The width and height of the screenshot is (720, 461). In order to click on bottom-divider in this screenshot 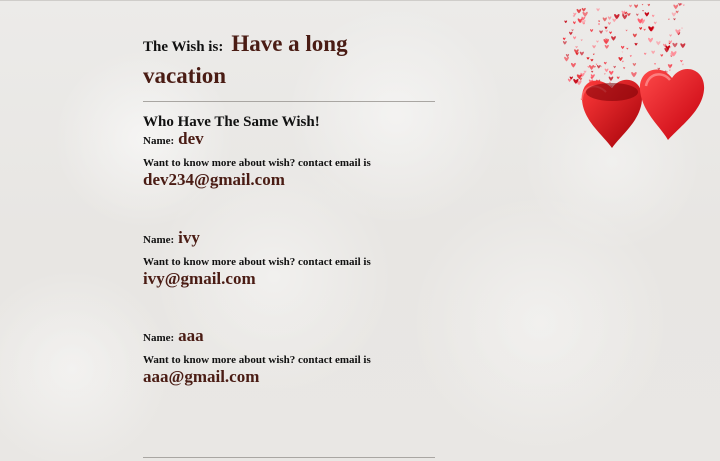, I will do `click(289, 457)`.